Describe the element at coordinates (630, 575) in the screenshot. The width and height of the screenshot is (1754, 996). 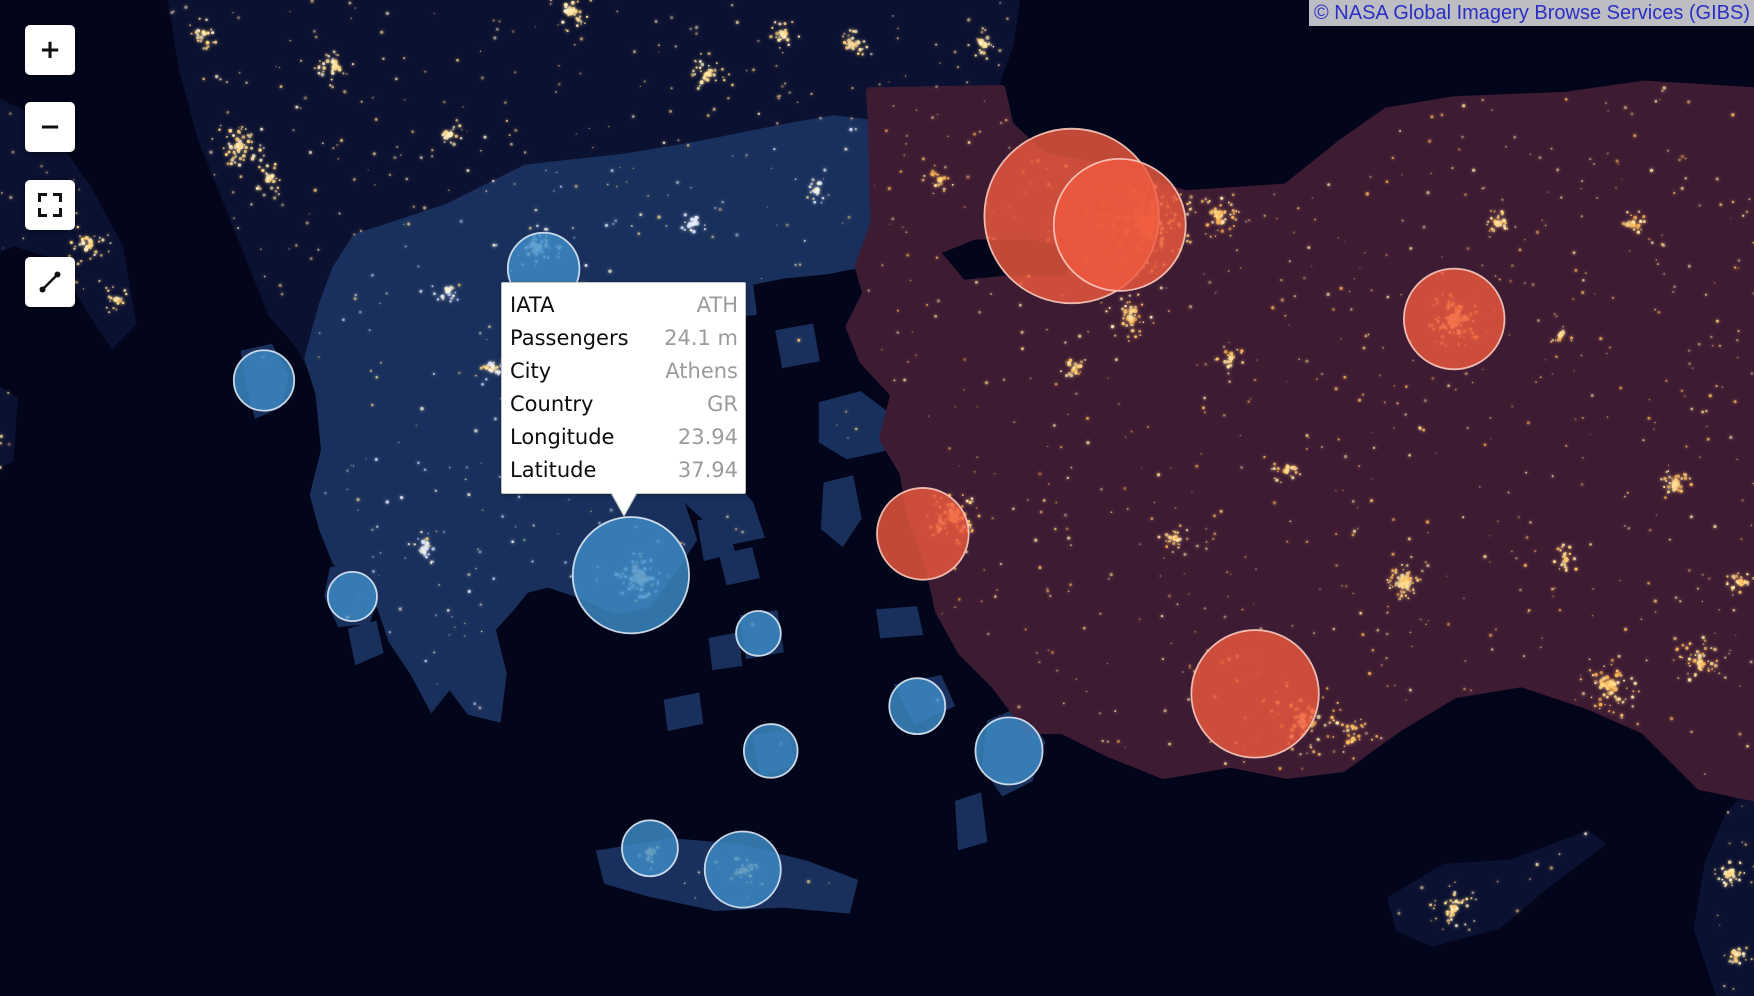
I see `airport-marker-ath` at that location.